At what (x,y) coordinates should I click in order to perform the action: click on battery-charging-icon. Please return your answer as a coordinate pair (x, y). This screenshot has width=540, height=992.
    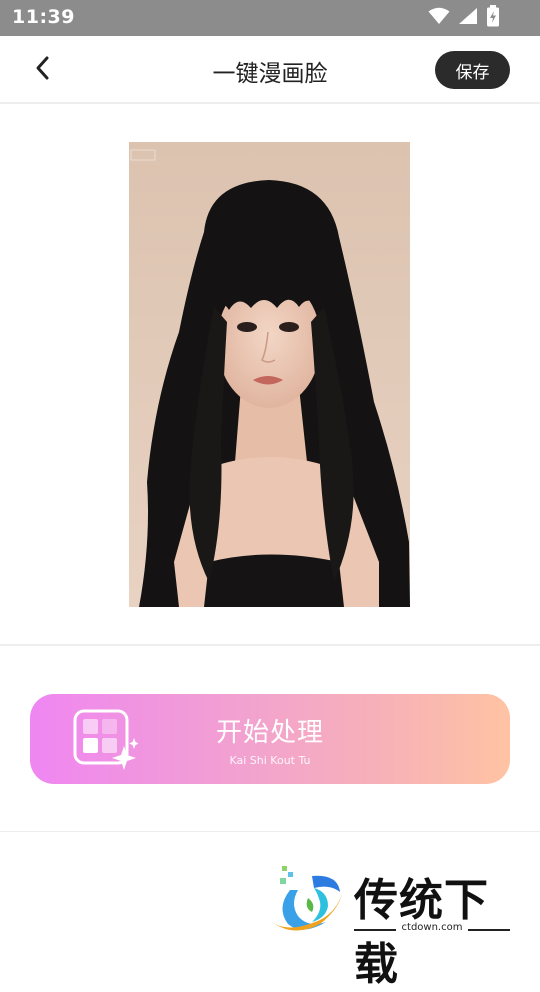
    Looking at the image, I should click on (493, 18).